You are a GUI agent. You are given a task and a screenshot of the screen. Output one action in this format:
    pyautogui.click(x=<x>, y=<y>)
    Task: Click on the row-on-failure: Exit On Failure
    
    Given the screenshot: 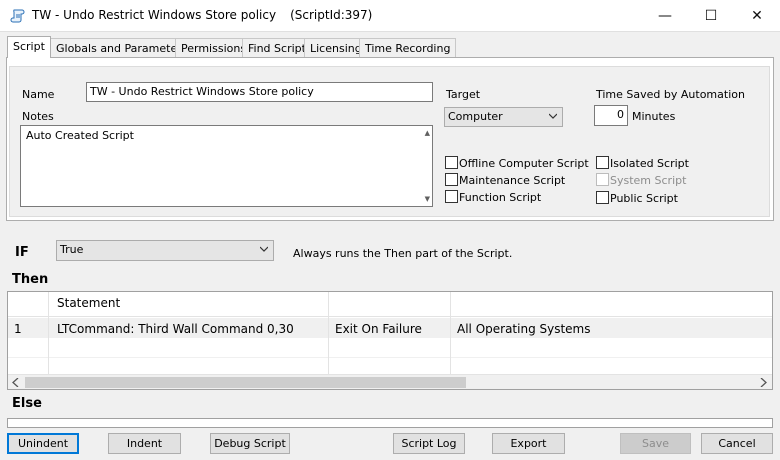 What is the action you would take?
    pyautogui.click(x=378, y=329)
    